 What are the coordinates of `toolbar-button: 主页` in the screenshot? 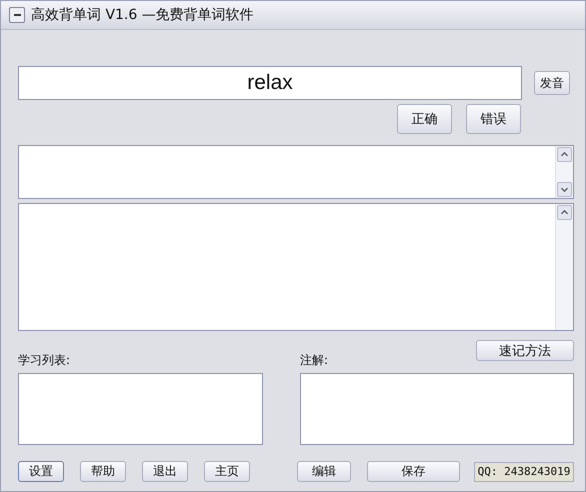 It's located at (227, 471).